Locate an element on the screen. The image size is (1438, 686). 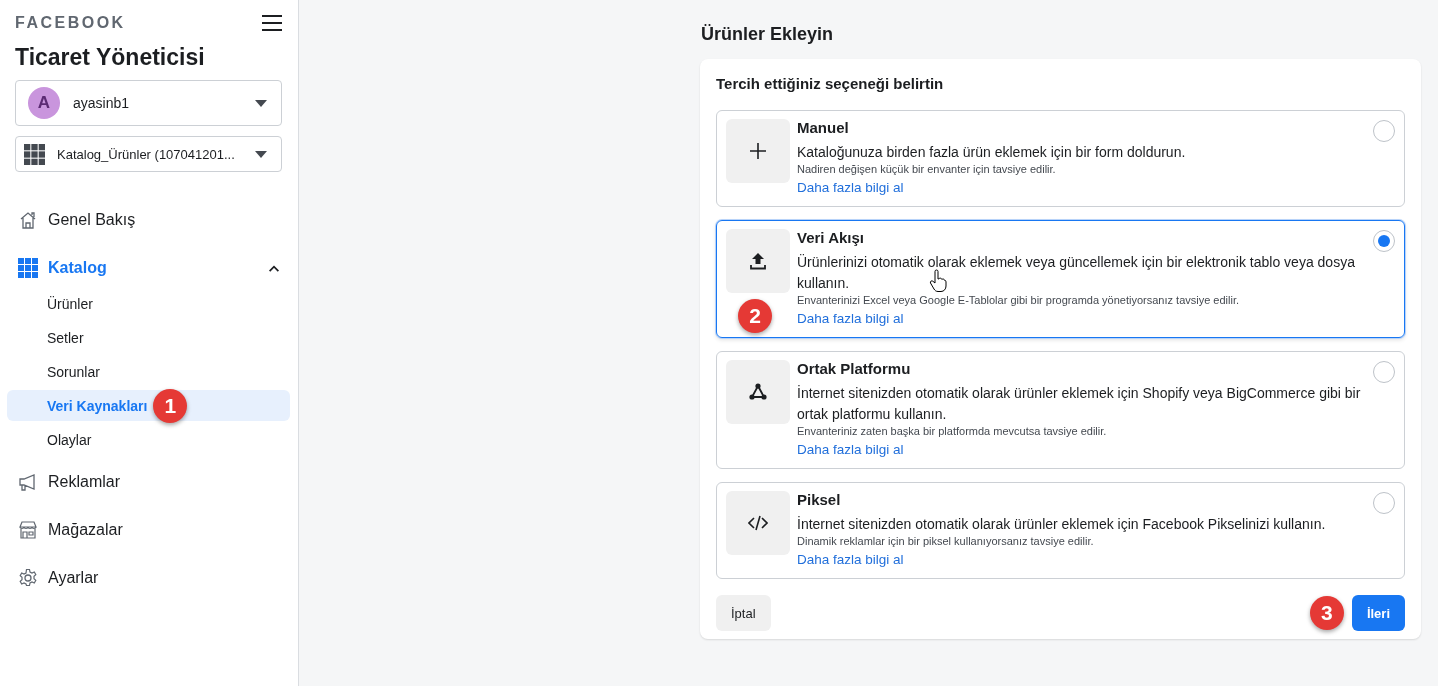
nav-label: Genel Bakış is located at coordinates (92, 220).